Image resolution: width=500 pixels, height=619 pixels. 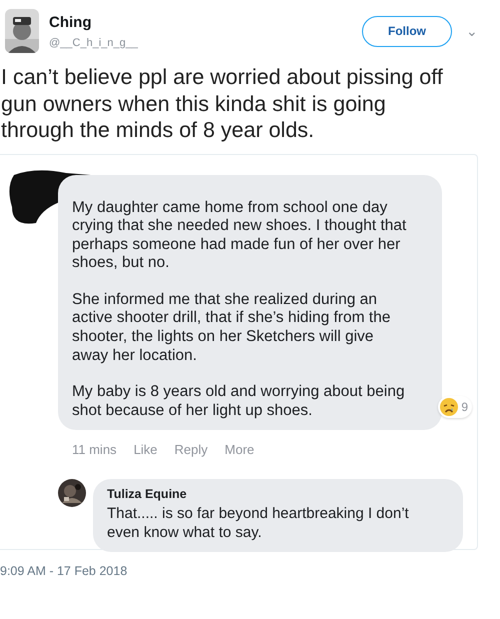 I want to click on comment-action: Like, so click(x=146, y=450).